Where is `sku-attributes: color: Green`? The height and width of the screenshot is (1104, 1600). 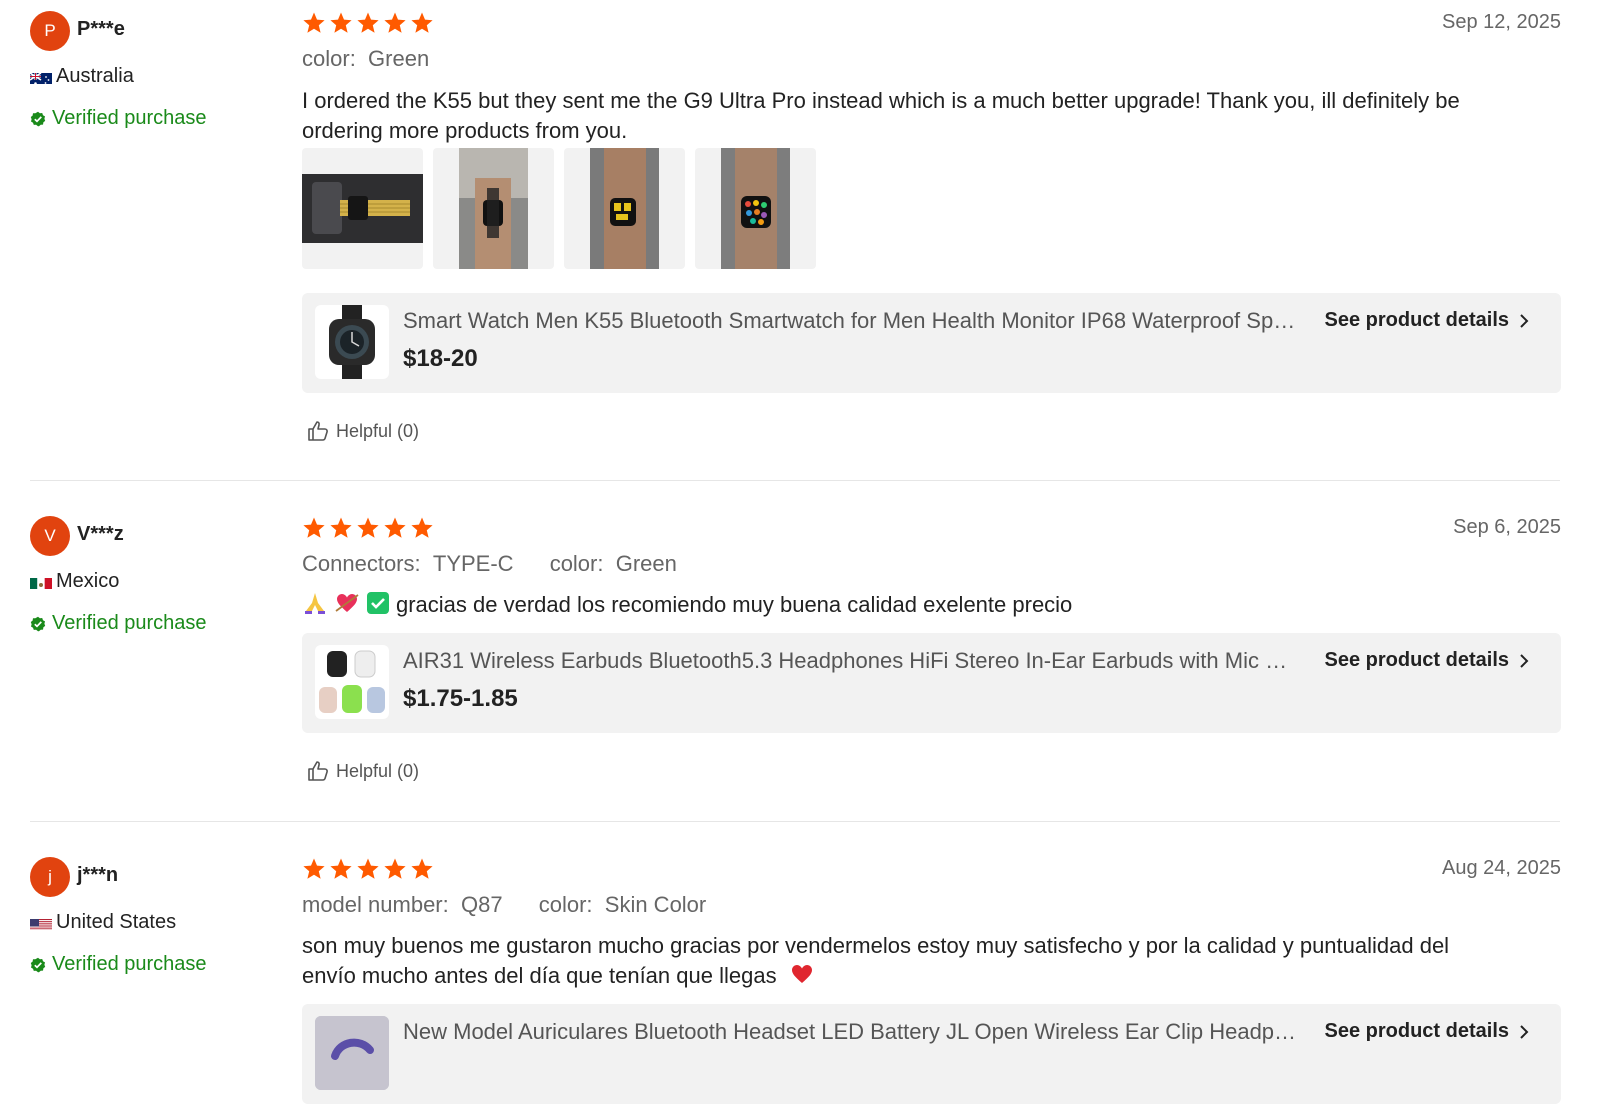 sku-attributes: color: Green is located at coordinates (380, 59).